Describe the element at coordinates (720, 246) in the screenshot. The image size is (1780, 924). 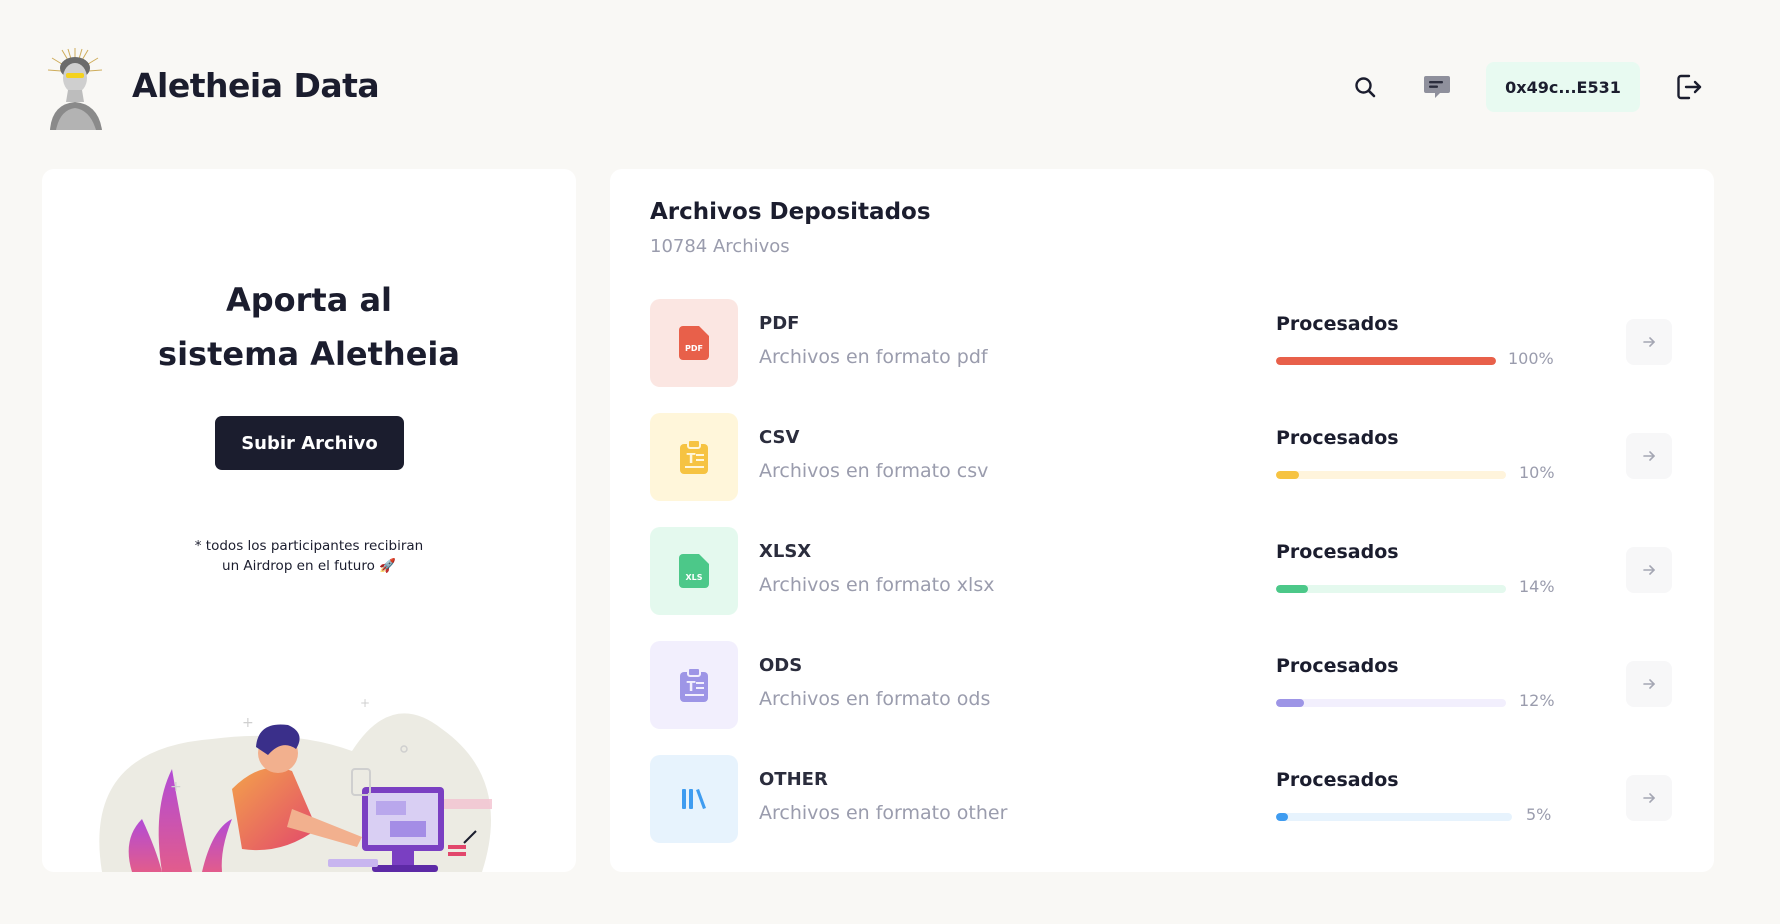
I see `files-count: 10784 Archivos` at that location.